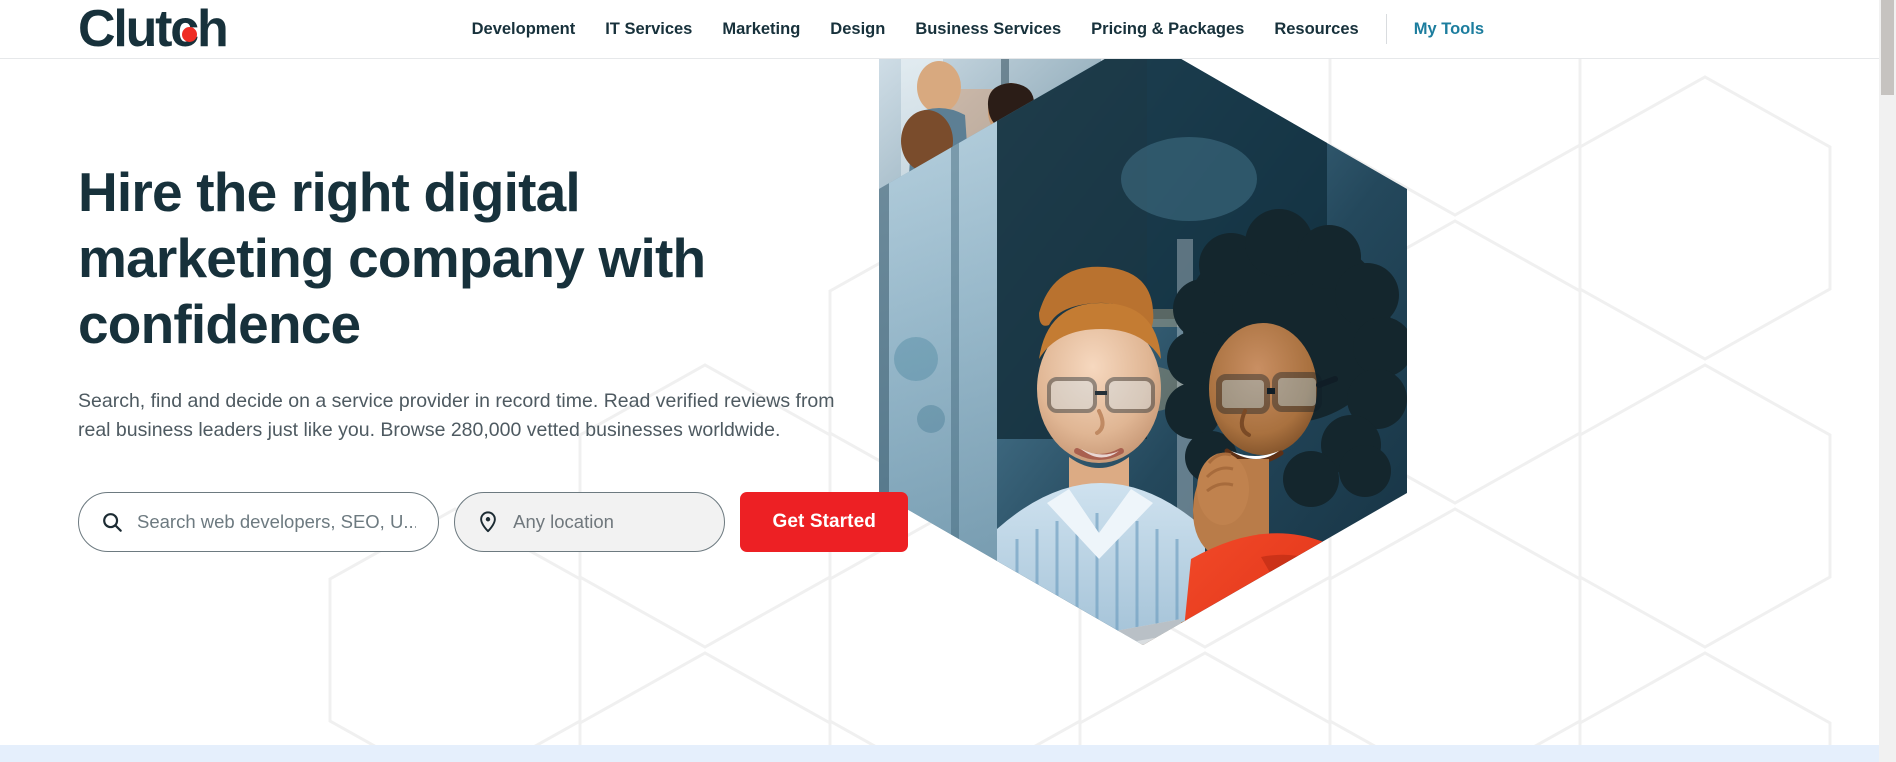 The image size is (1896, 762). Describe the element at coordinates (1441, 29) in the screenshot. I see `nav-item-my-tools: My Tools` at that location.